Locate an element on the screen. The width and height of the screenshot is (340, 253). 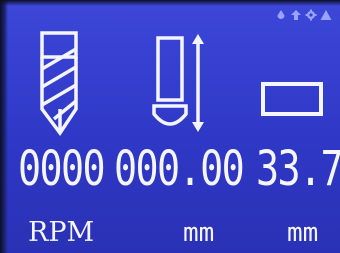
width-value: 33.75 is located at coordinates (298, 169).